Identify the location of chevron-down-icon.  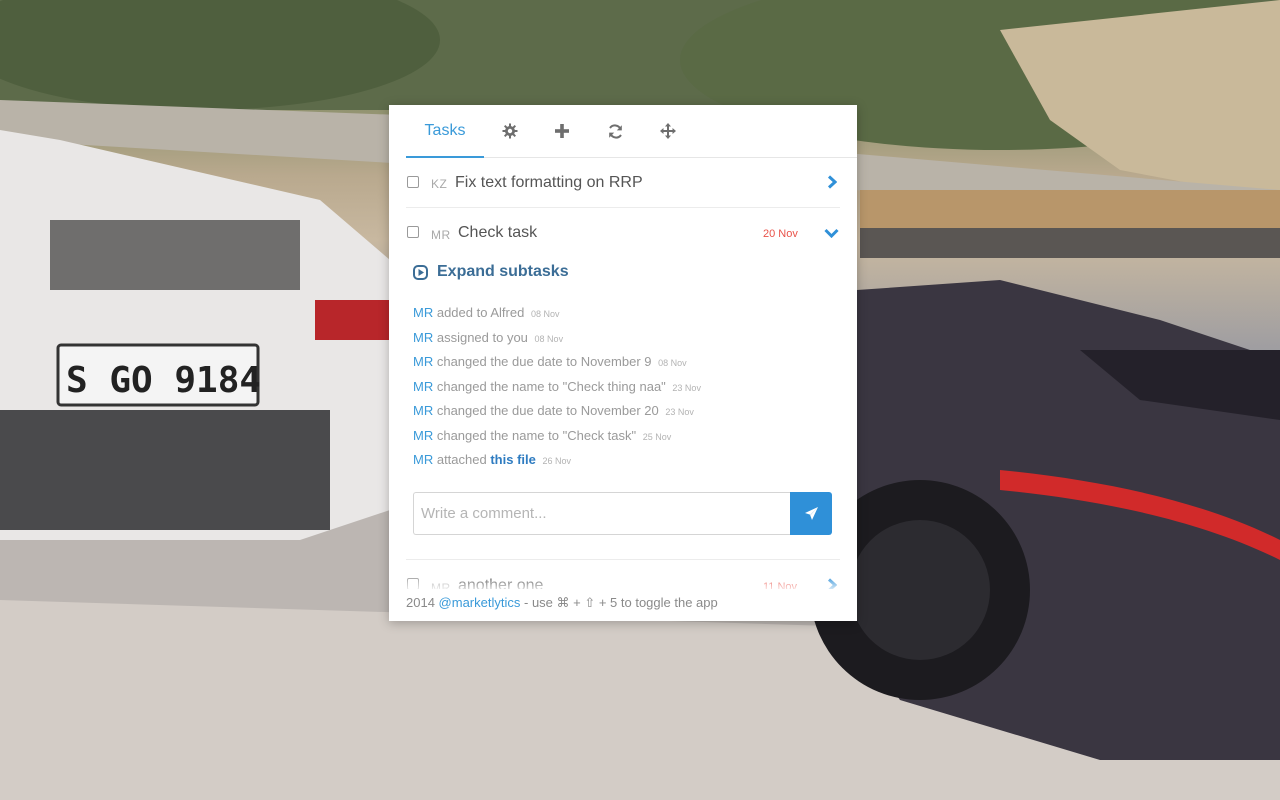
(831, 233).